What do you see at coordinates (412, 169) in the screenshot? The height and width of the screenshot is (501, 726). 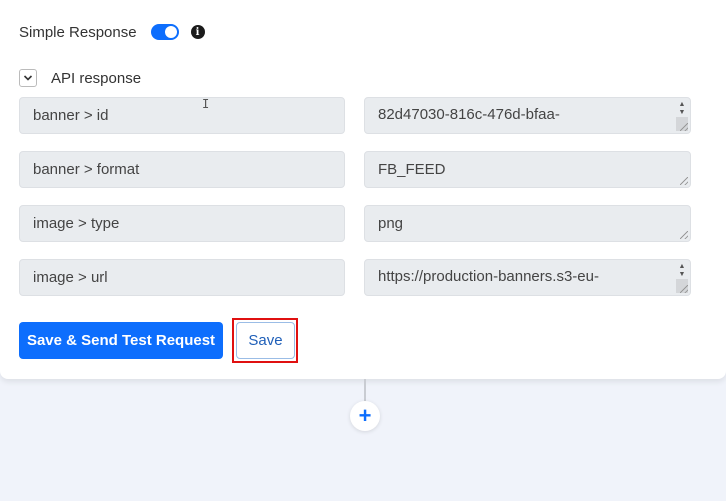 I see `mapping-value-text: FB_FEED` at bounding box center [412, 169].